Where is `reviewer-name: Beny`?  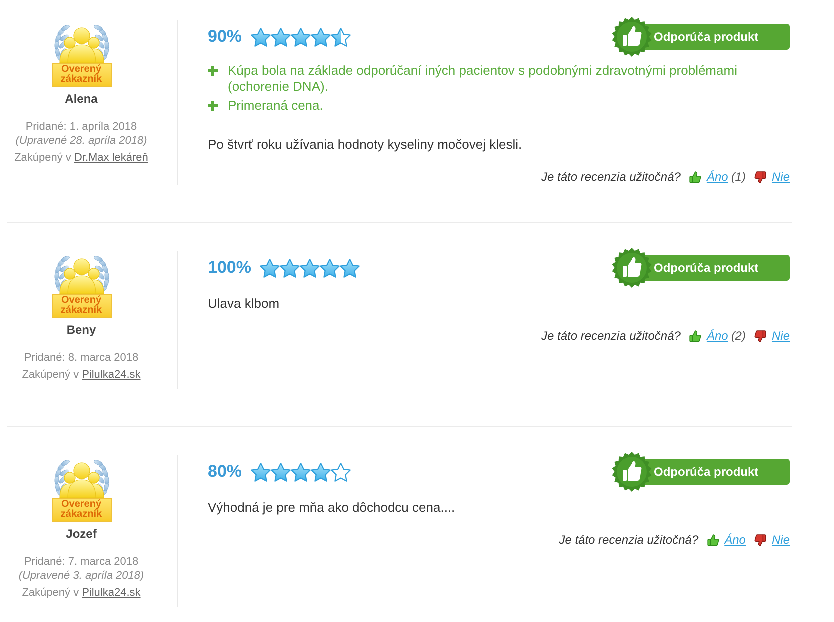
reviewer-name: Beny is located at coordinates (81, 330).